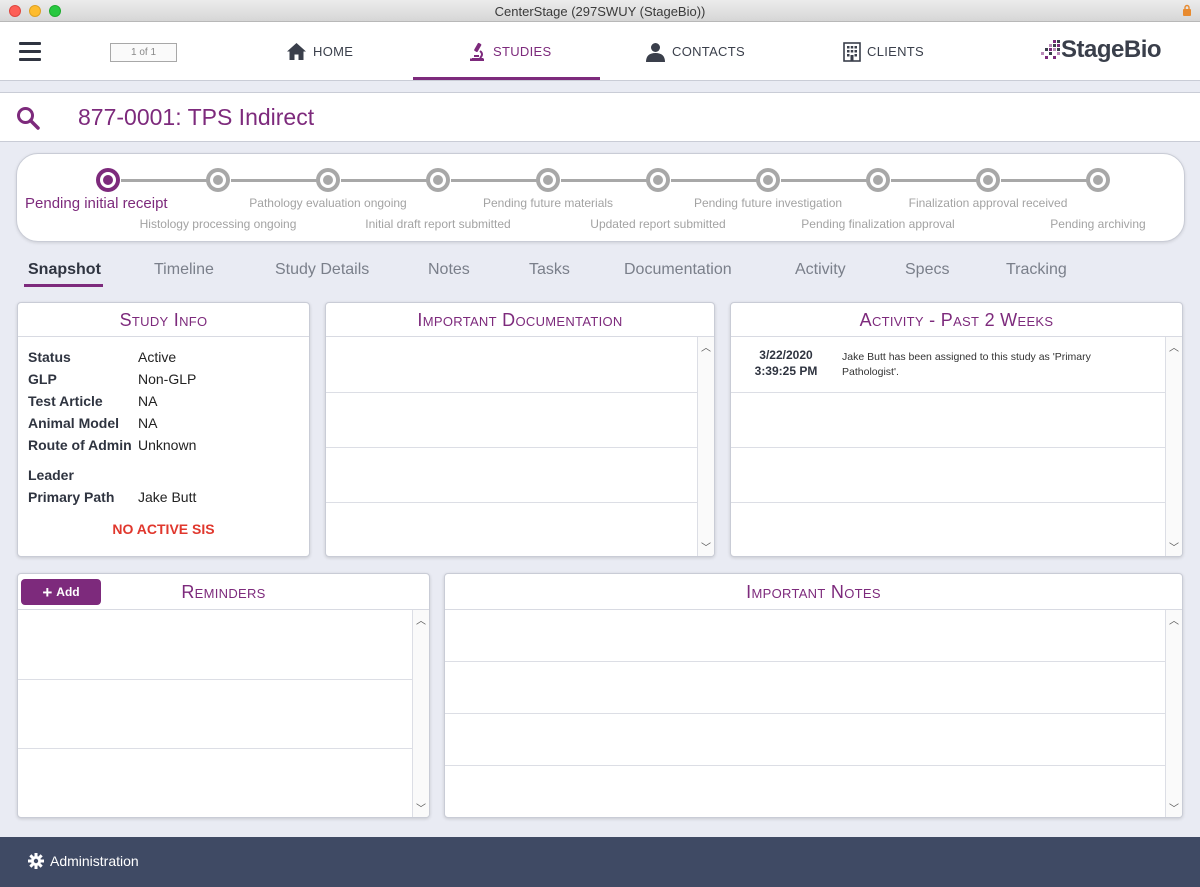 The height and width of the screenshot is (887, 1200). I want to click on info-value: Non-GLP, so click(167, 379).